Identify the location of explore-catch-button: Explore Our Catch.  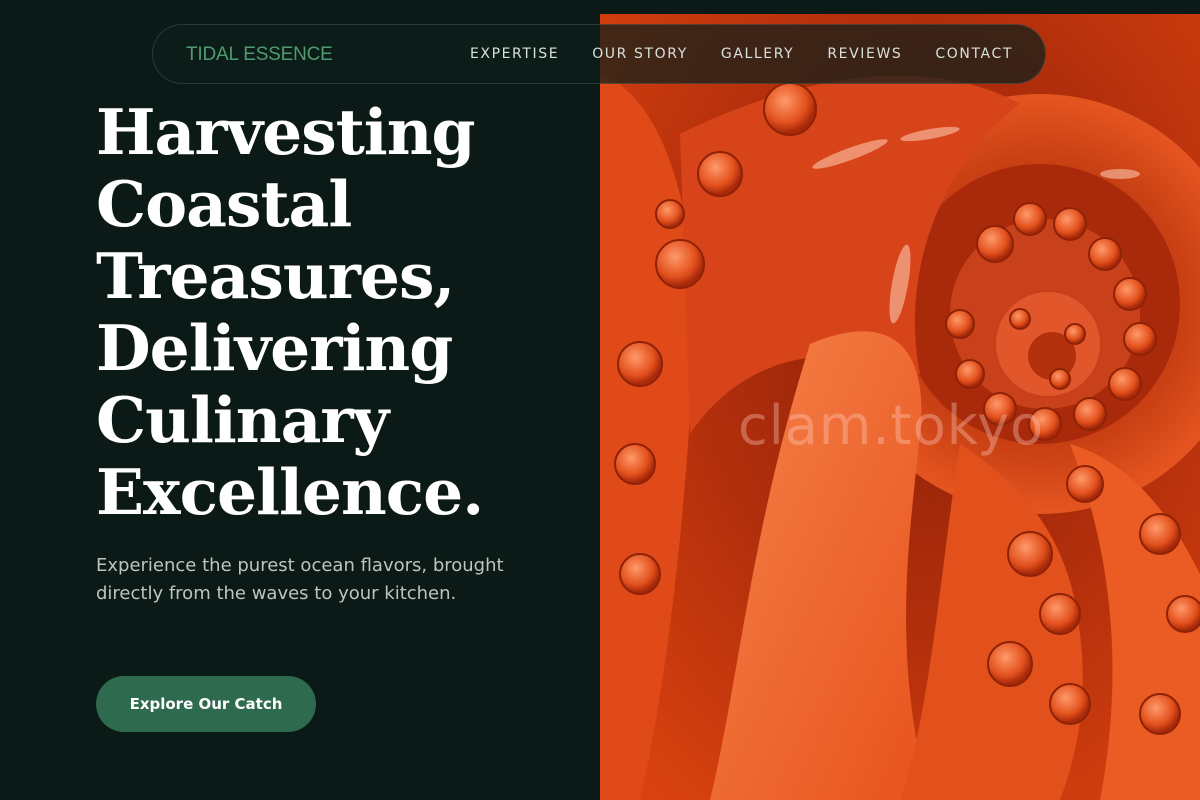
(206, 704).